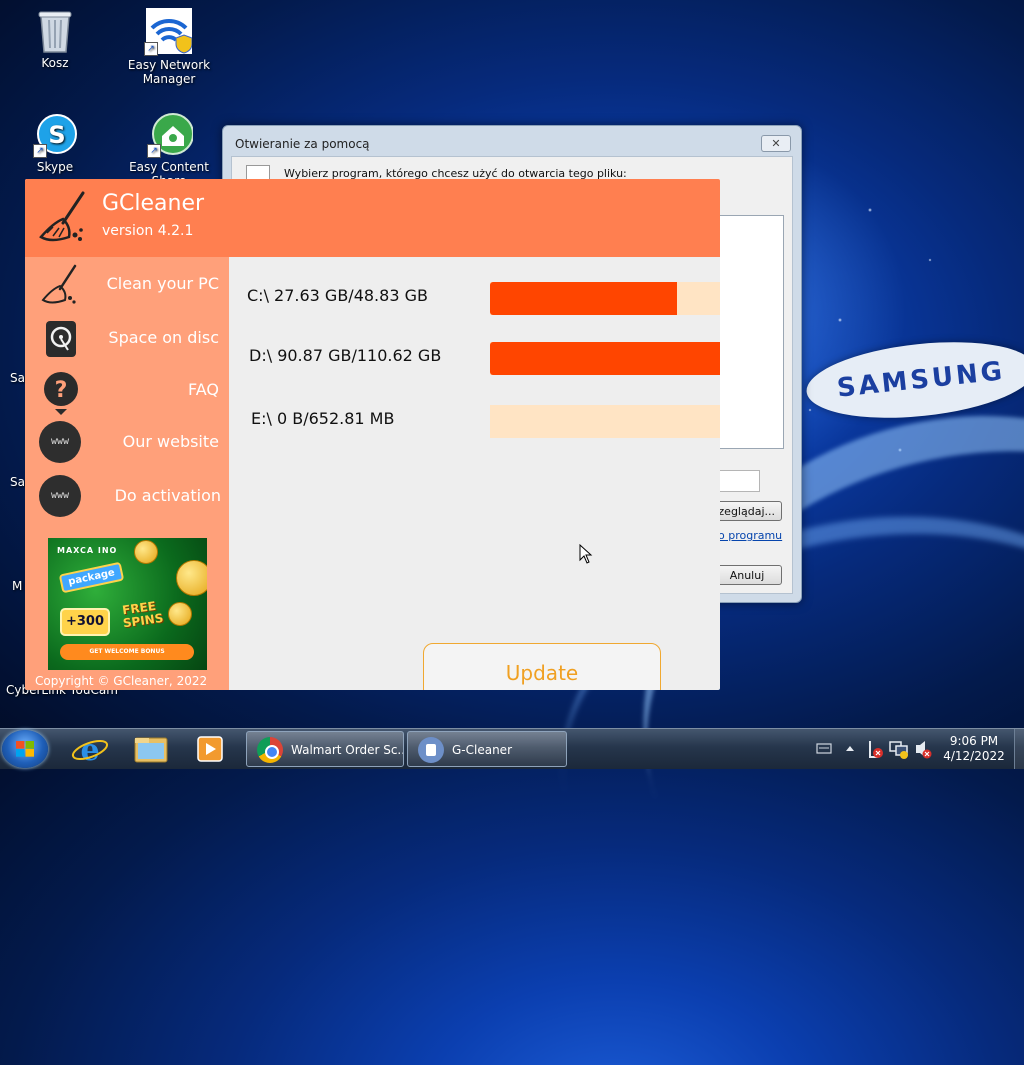  What do you see at coordinates (167, 495) in the screenshot?
I see `nav-label: Do activation` at bounding box center [167, 495].